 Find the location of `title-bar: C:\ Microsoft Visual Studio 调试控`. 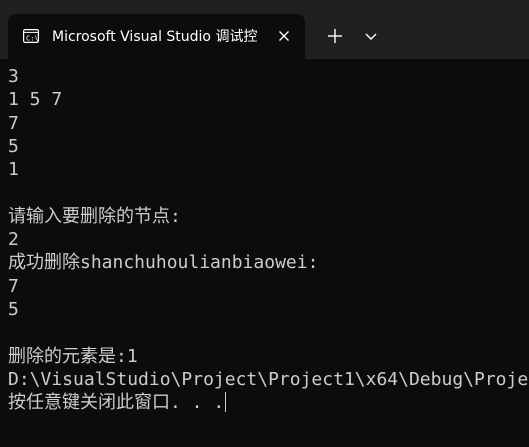

title-bar: C:\ Microsoft Visual Studio 调试控 is located at coordinates (264, 29).